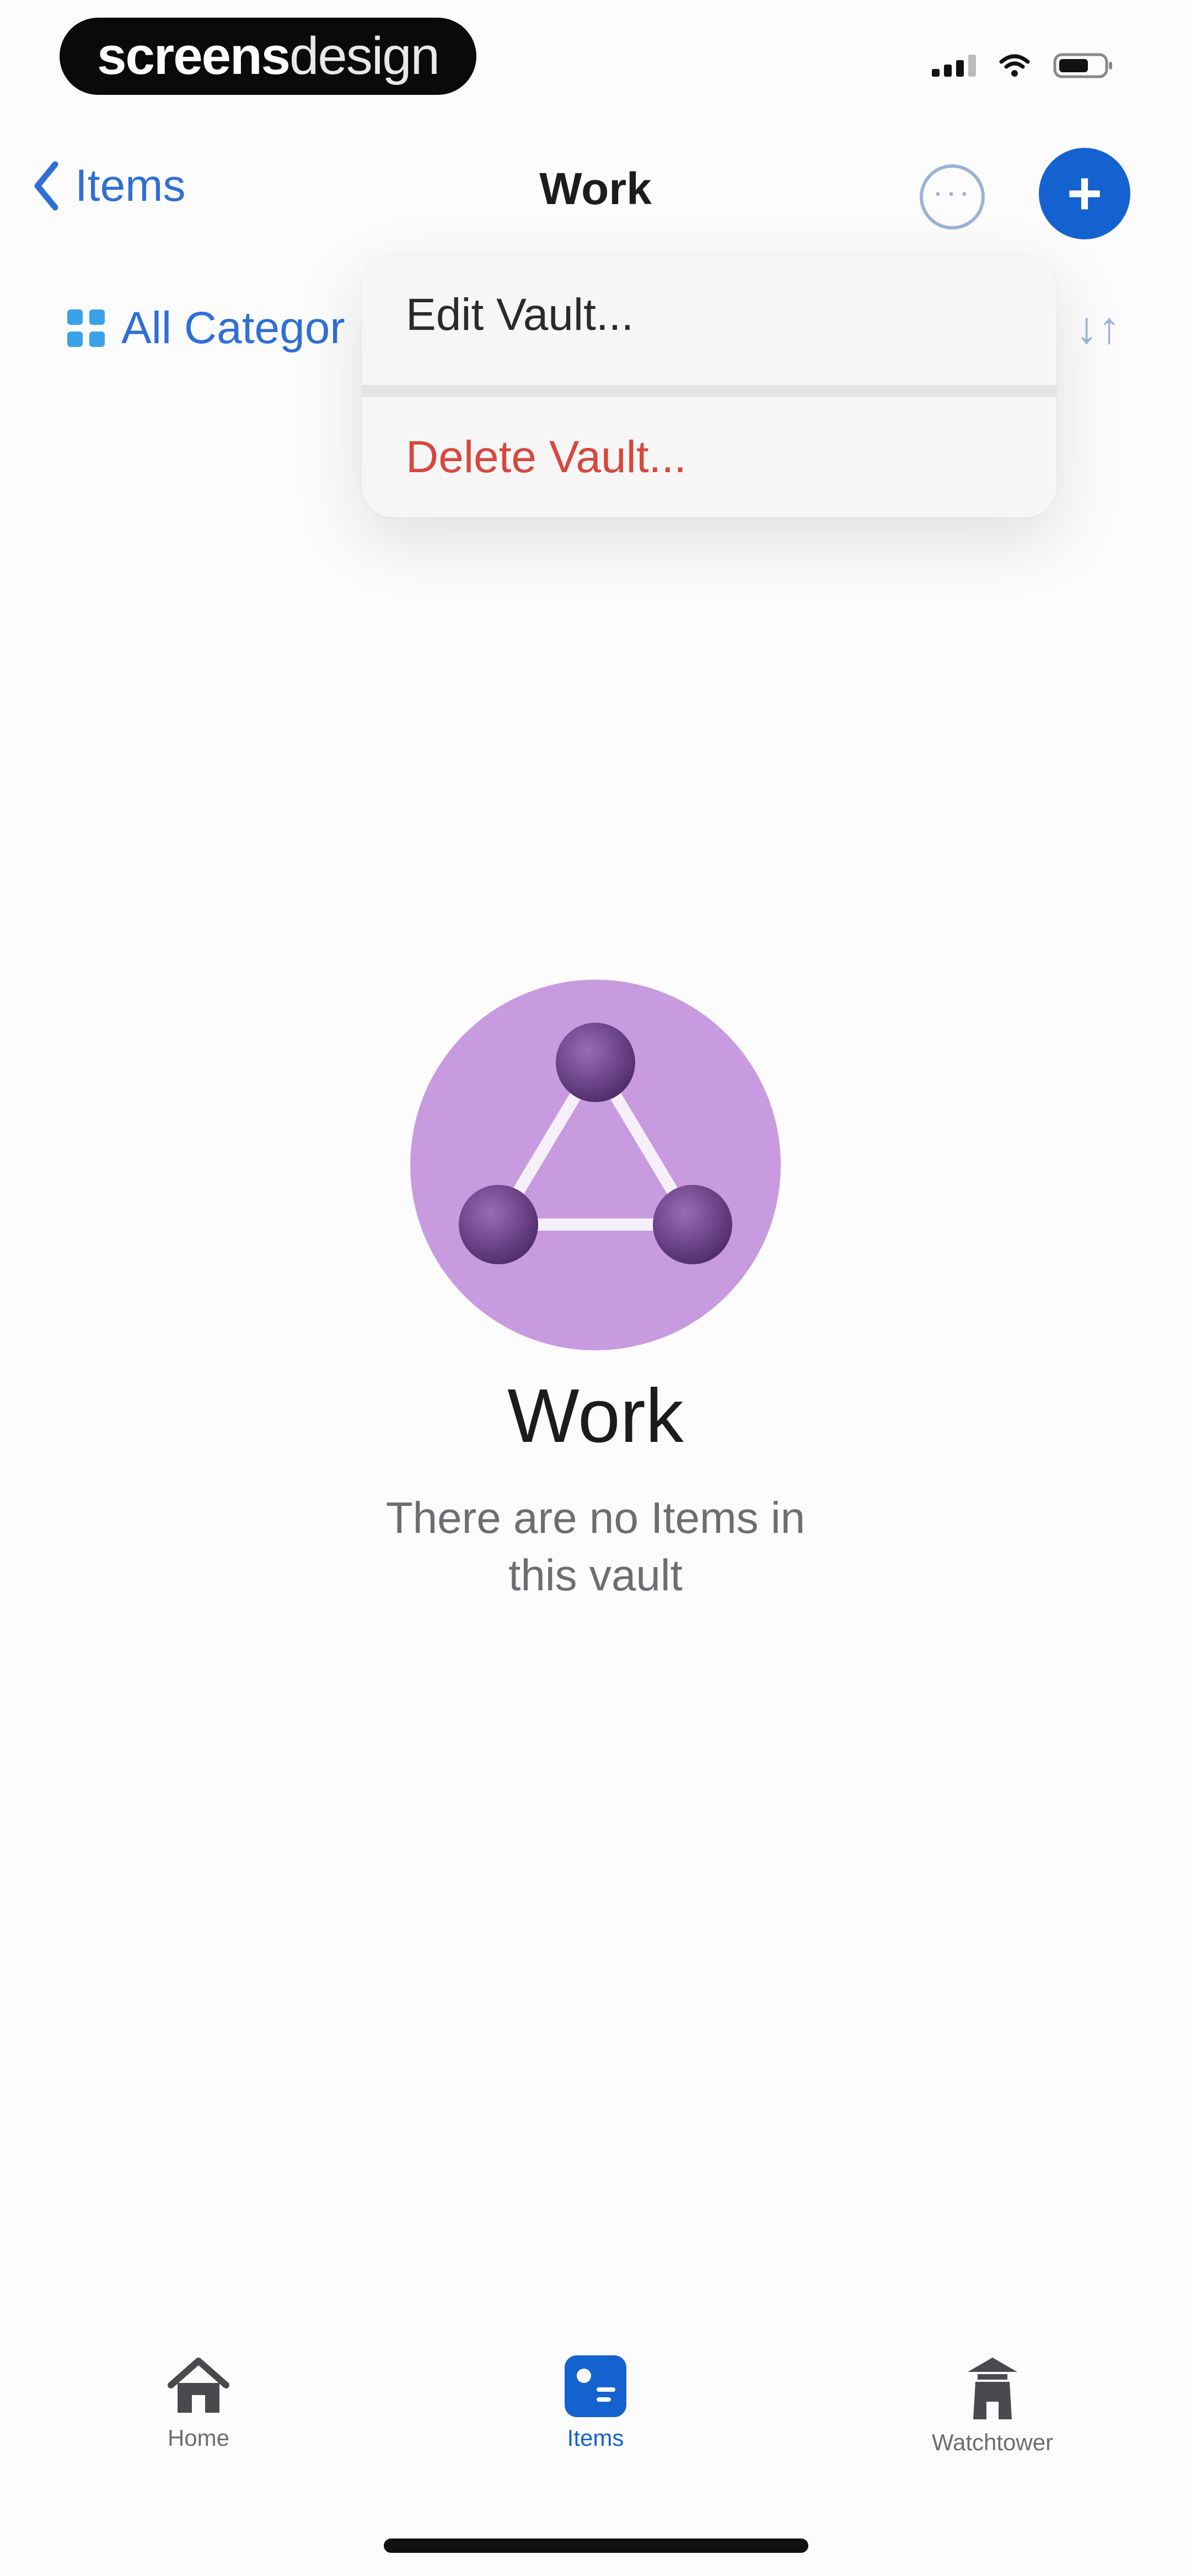 The width and height of the screenshot is (1191, 2576). What do you see at coordinates (595, 1517) in the screenshot?
I see `empty-message-line-1: There are no Items in` at bounding box center [595, 1517].